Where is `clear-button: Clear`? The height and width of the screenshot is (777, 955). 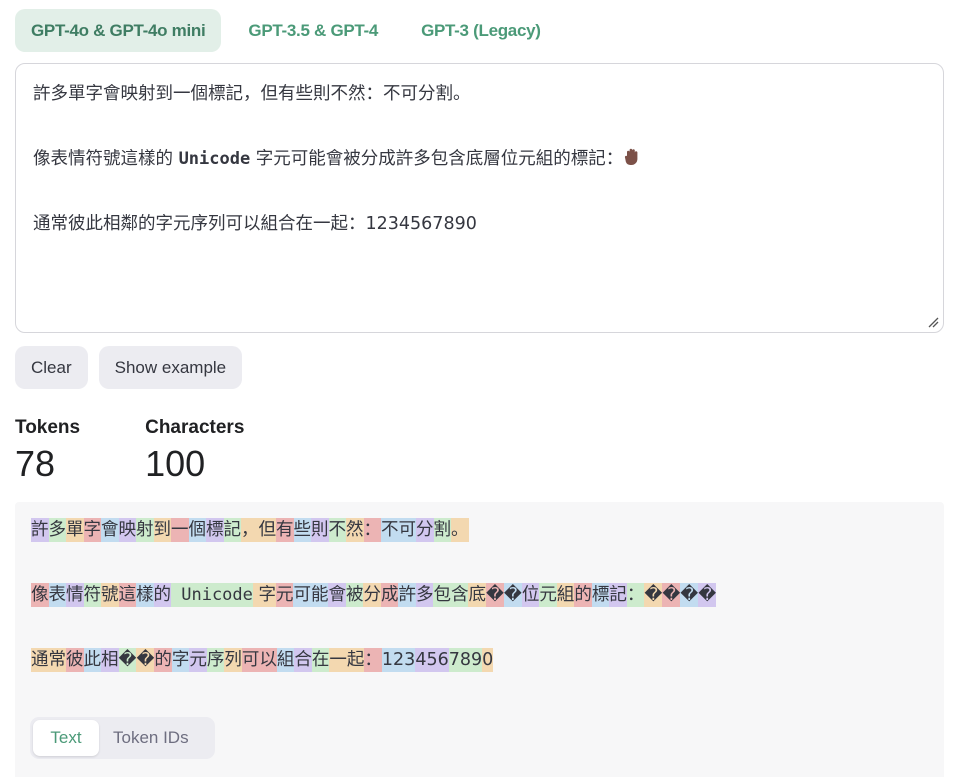 clear-button: Clear is located at coordinates (51, 367).